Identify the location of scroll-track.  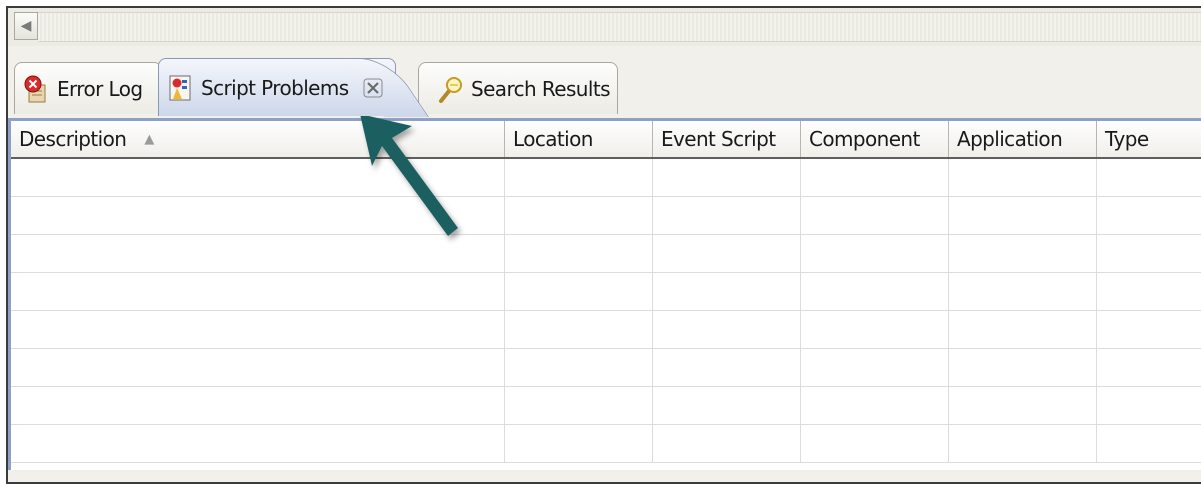
(619, 27).